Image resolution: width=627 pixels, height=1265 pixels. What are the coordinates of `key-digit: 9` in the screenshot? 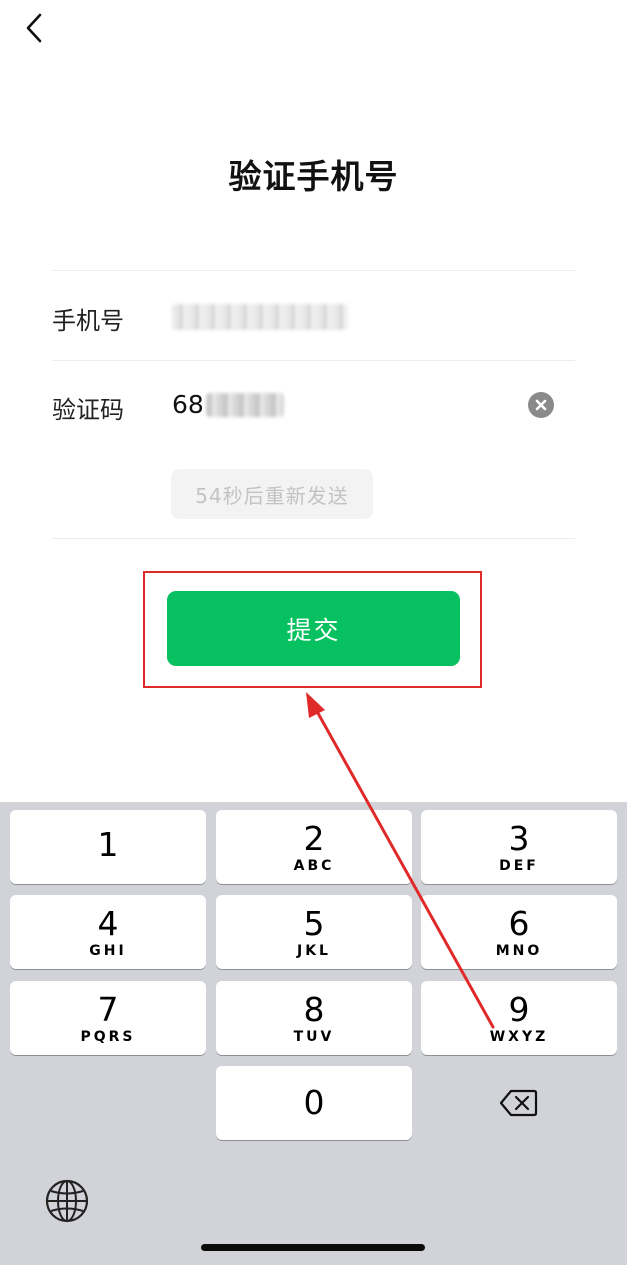 It's located at (519, 1009).